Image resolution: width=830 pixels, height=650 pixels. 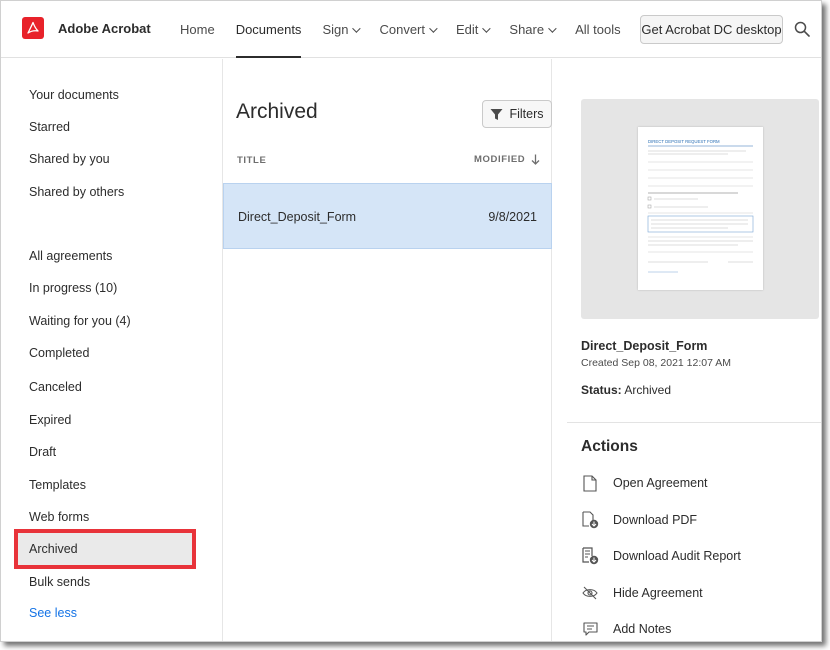 I want to click on app-name: Adobe Acrobat, so click(x=104, y=28).